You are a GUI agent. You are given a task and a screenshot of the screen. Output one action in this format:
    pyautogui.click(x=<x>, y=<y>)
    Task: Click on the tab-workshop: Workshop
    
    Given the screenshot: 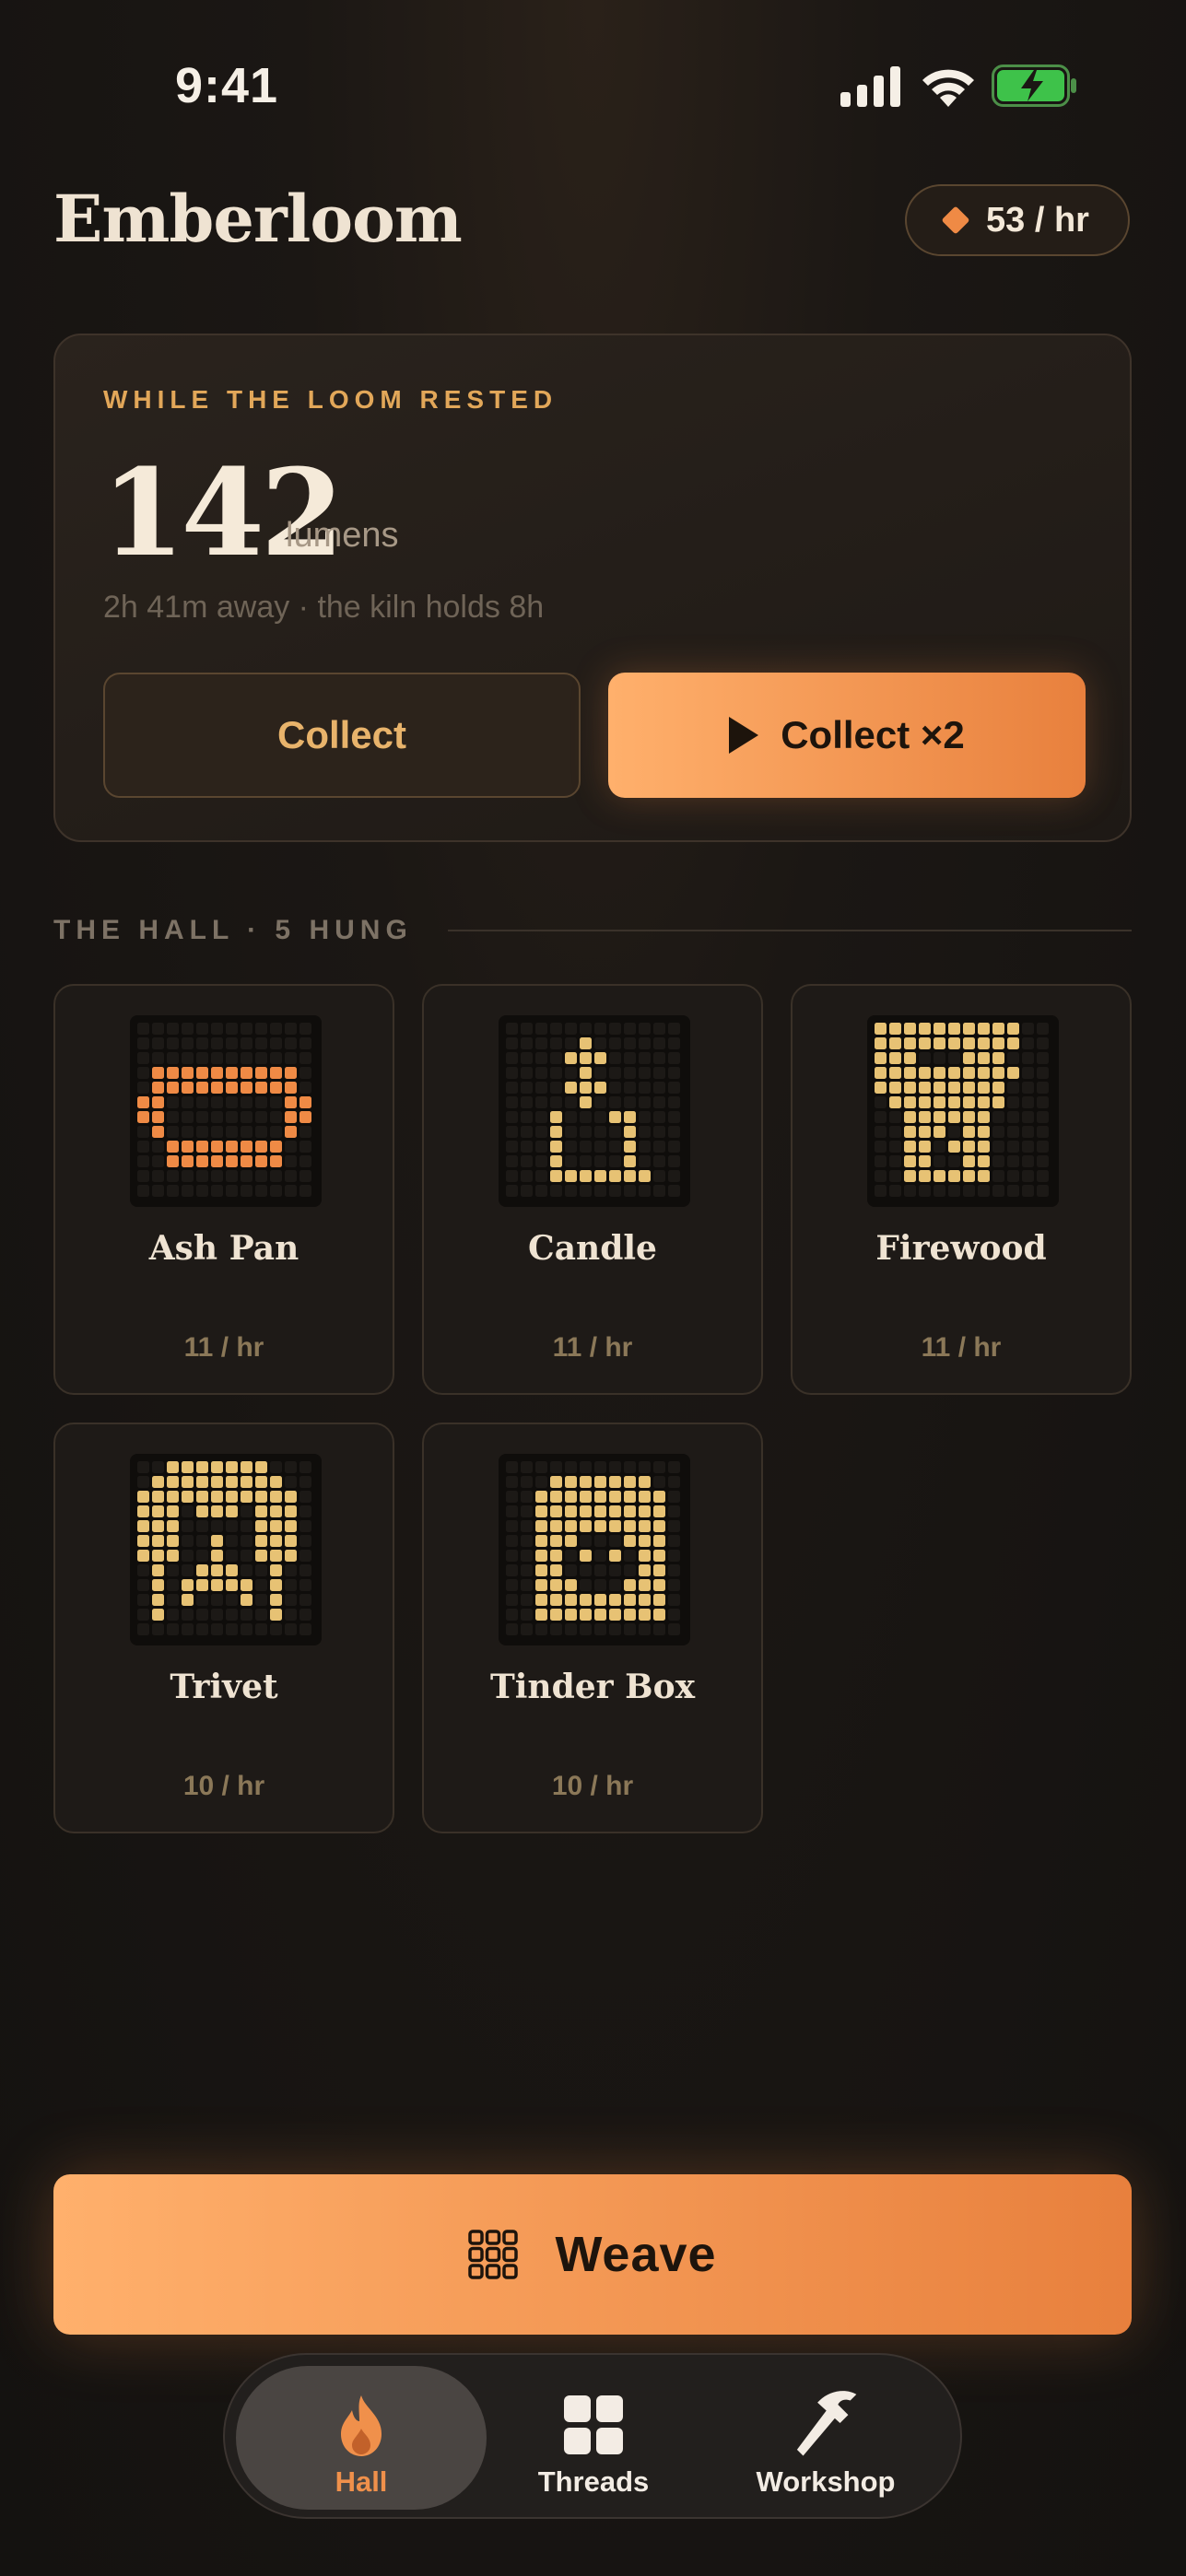 What is the action you would take?
    pyautogui.click(x=825, y=2438)
    